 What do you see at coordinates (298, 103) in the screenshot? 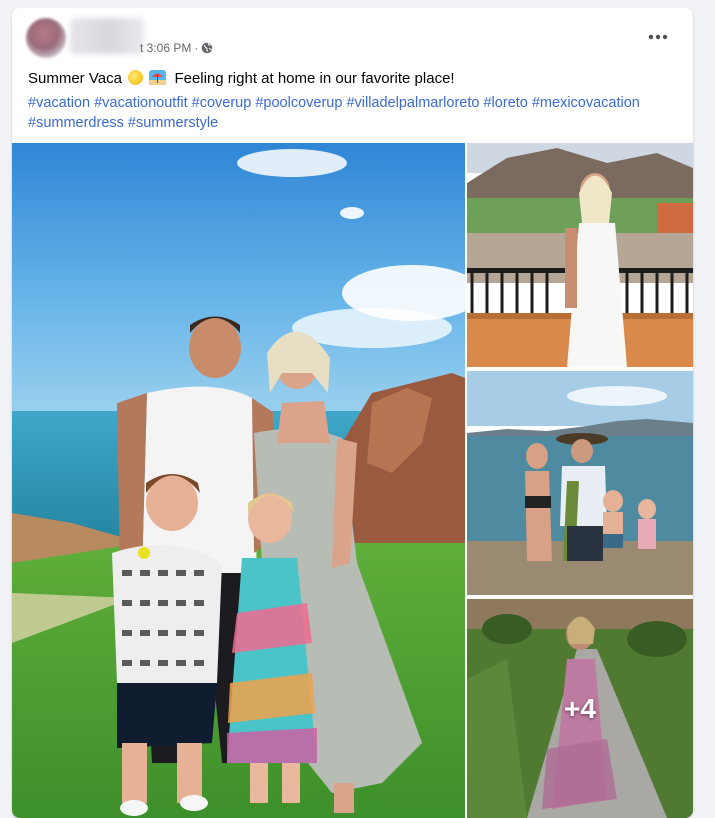
I see `hashtag-link: #poolcoverup` at bounding box center [298, 103].